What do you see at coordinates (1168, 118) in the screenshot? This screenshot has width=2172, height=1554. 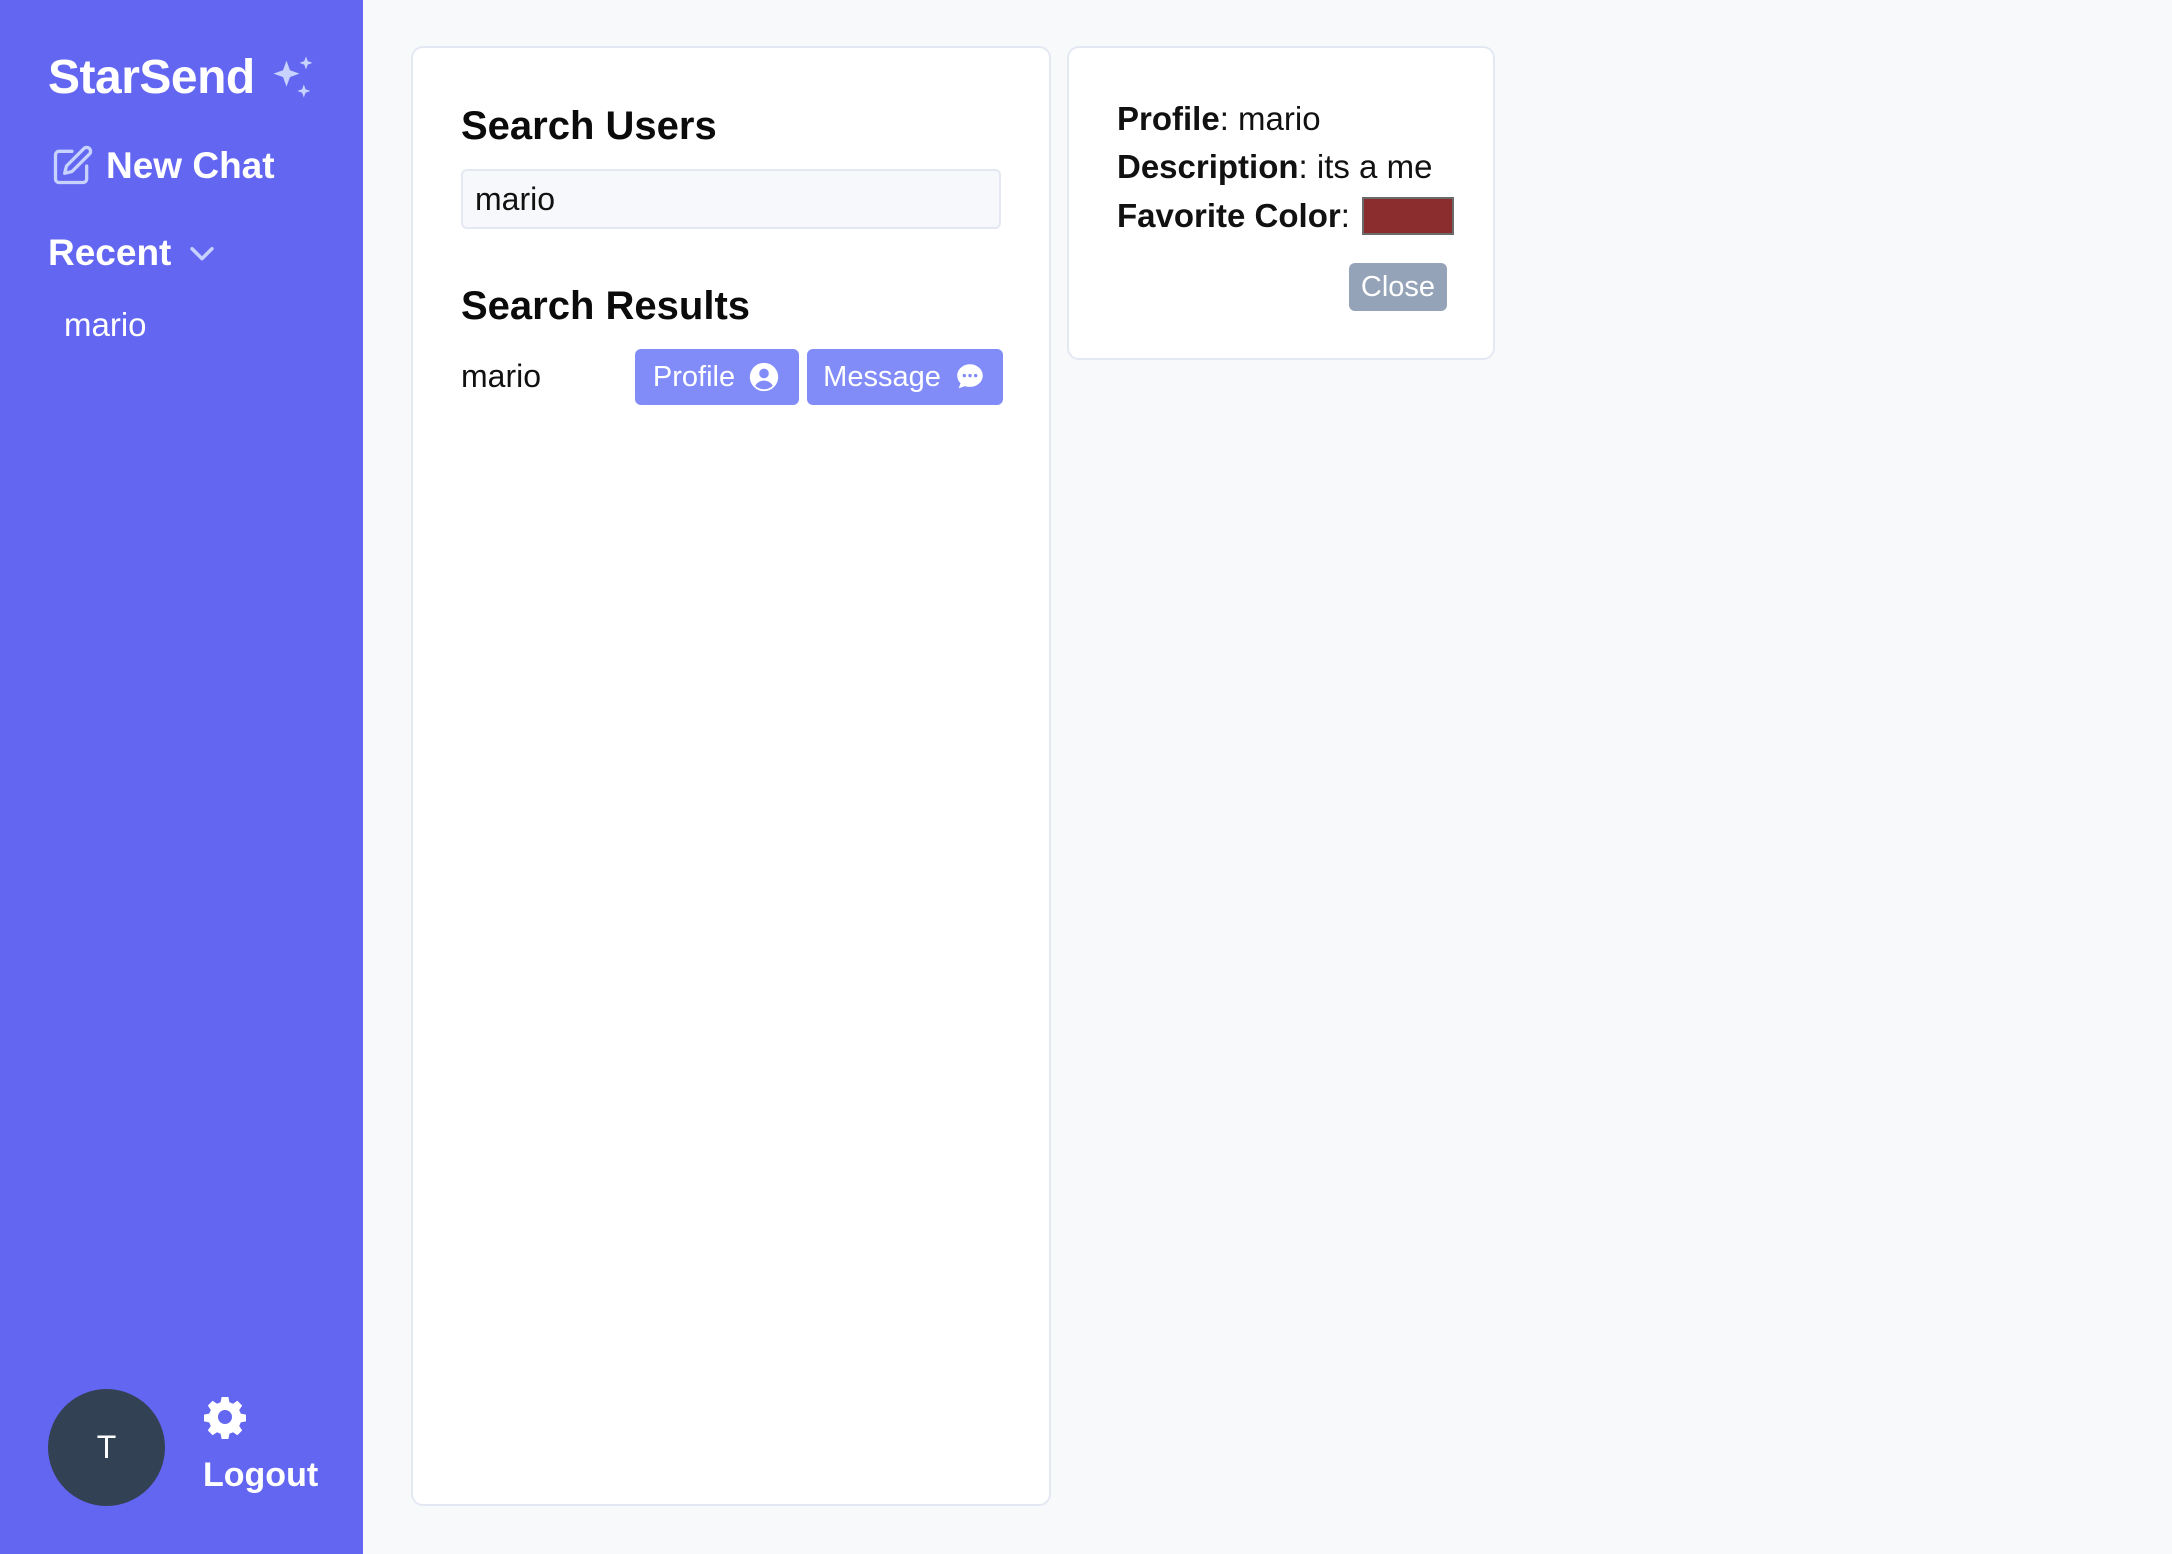 I see `profile-label: Profile` at bounding box center [1168, 118].